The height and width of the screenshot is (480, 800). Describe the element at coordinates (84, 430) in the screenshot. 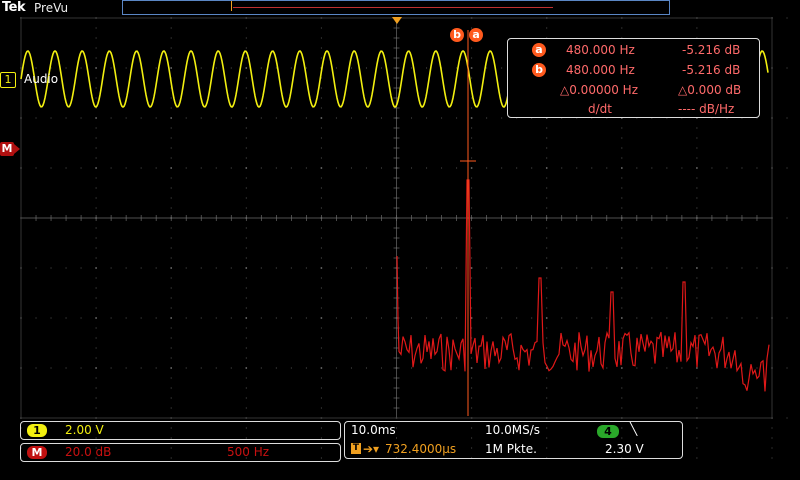

I see `ch1-scale-value: 2.00 V` at that location.